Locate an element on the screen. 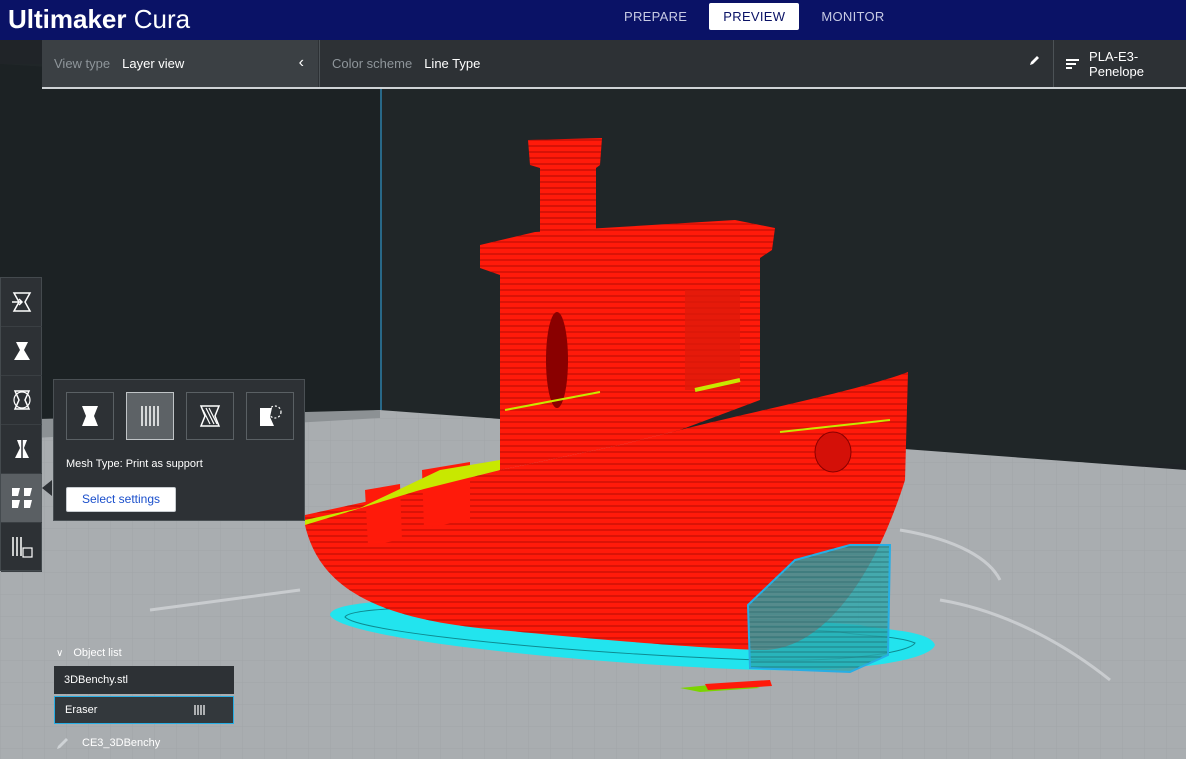 This screenshot has height=759, width=1186. material-profile-name: PLA-E3-Penelope is located at coordinates (1116, 63).